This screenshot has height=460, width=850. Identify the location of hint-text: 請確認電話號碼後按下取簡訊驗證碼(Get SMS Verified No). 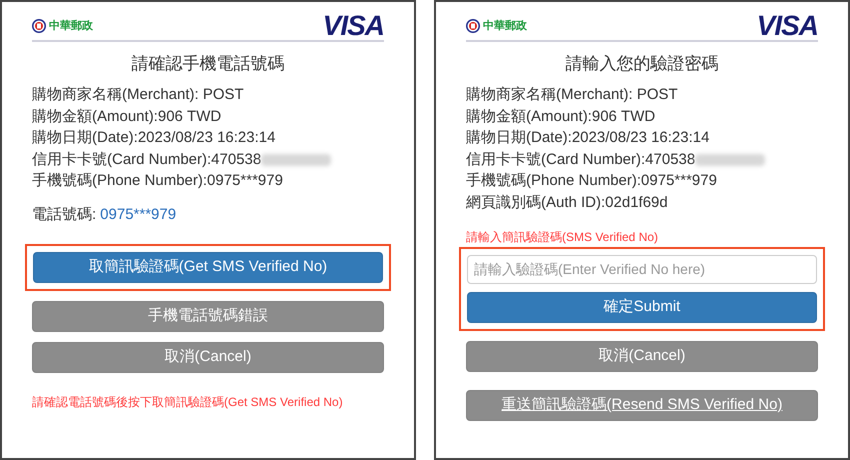
(188, 402).